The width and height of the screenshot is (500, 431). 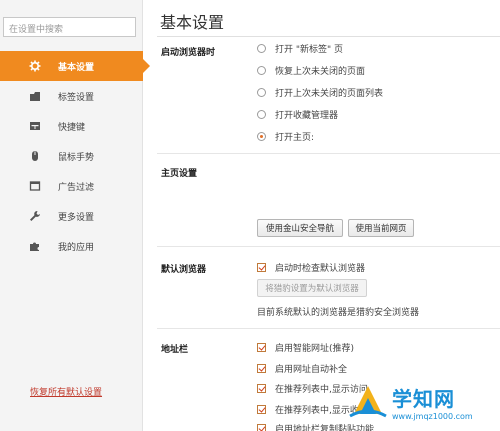 I want to click on sidebar-item-label: 更多设置, so click(x=76, y=217).